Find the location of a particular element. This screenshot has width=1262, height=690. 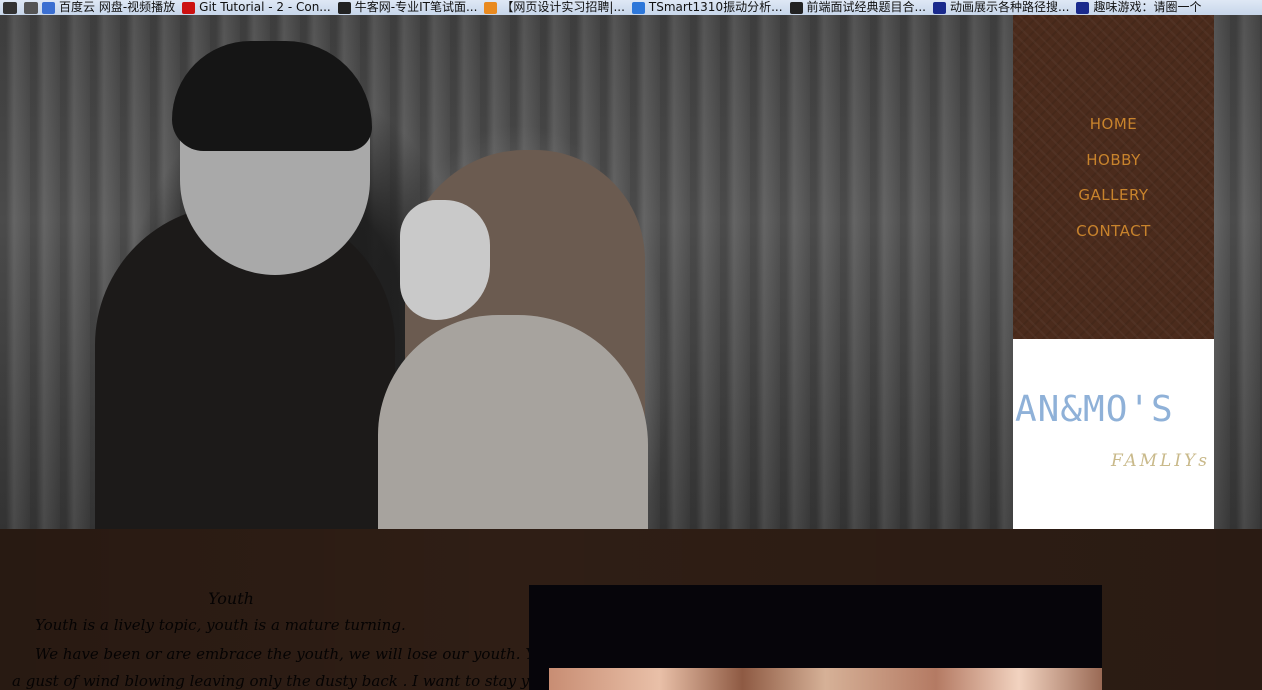

bookmark-item: 趣味游戏：请圈一个 is located at coordinates (1138, 7).